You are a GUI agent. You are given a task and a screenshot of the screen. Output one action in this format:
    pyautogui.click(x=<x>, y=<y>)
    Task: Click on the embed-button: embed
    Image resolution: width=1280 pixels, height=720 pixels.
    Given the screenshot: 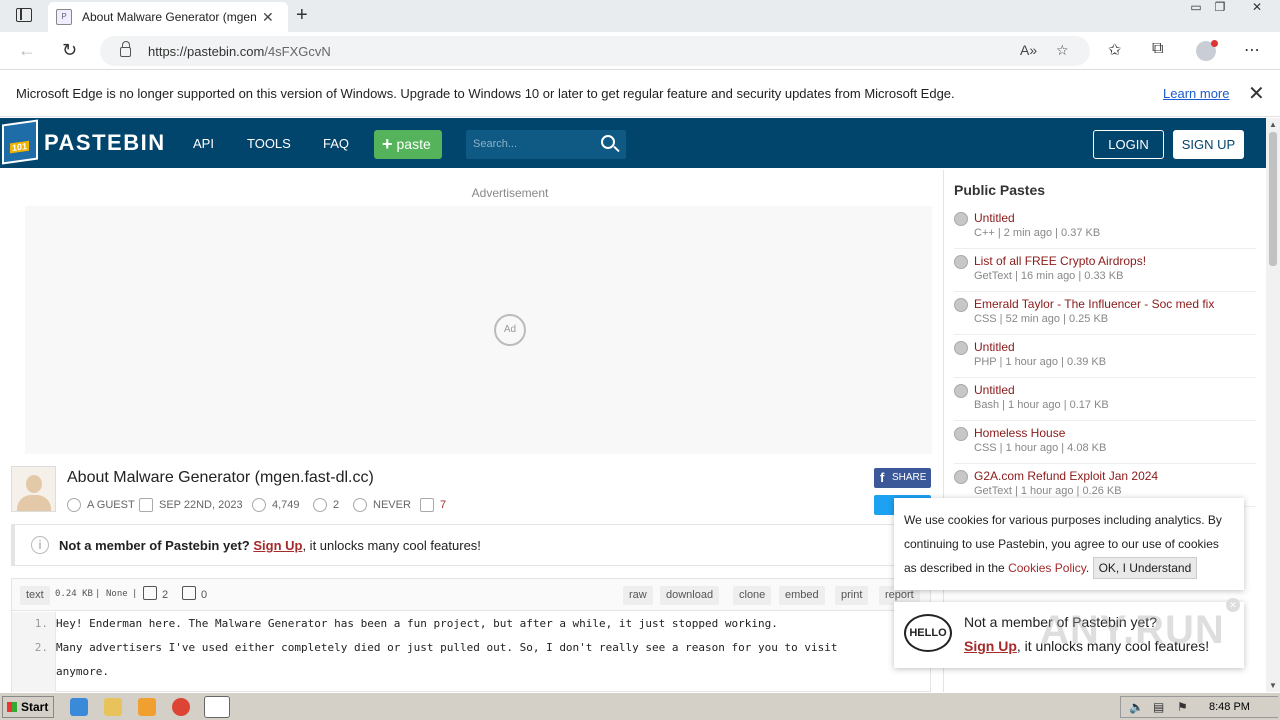 What is the action you would take?
    pyautogui.click(x=802, y=595)
    